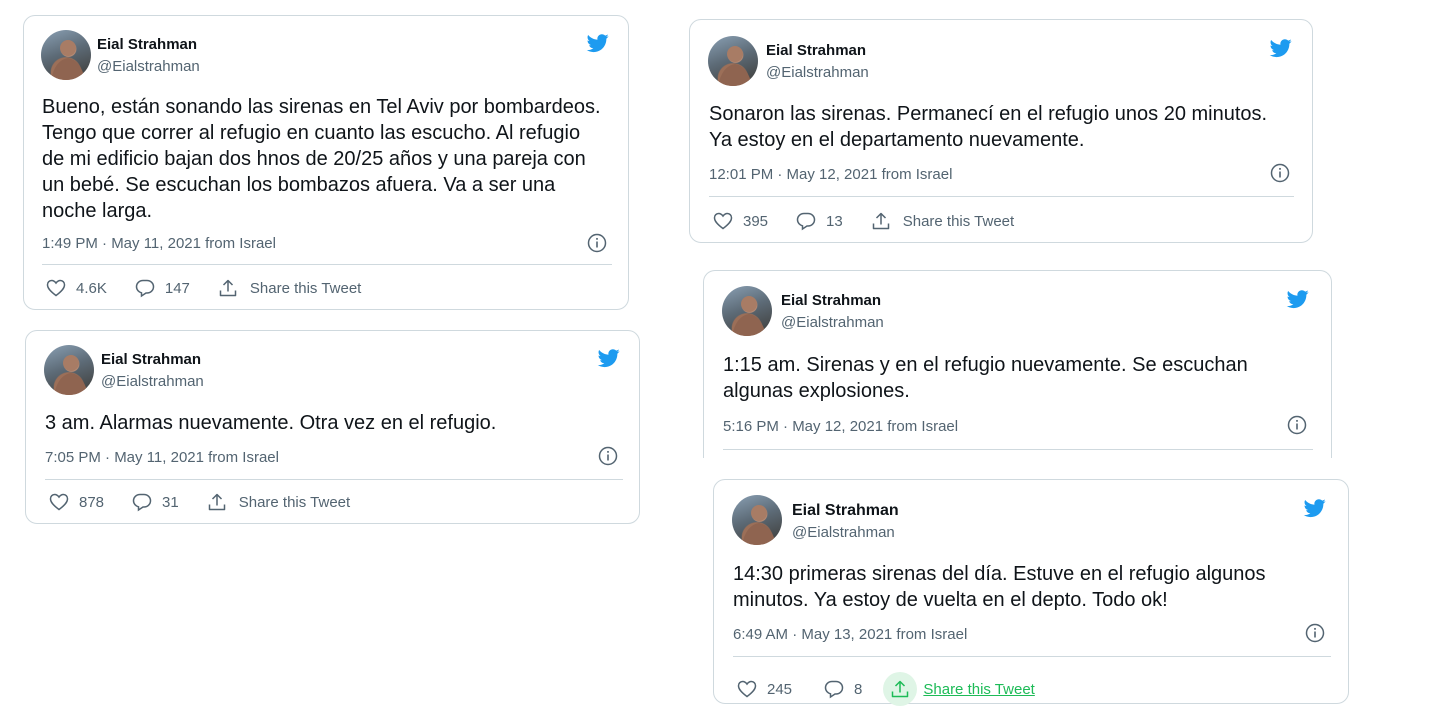 This screenshot has width=1440, height=720. Describe the element at coordinates (830, 174) in the screenshot. I see `tweet-timestamp: 12:01 PM · May 12, 2021 from Israel` at that location.